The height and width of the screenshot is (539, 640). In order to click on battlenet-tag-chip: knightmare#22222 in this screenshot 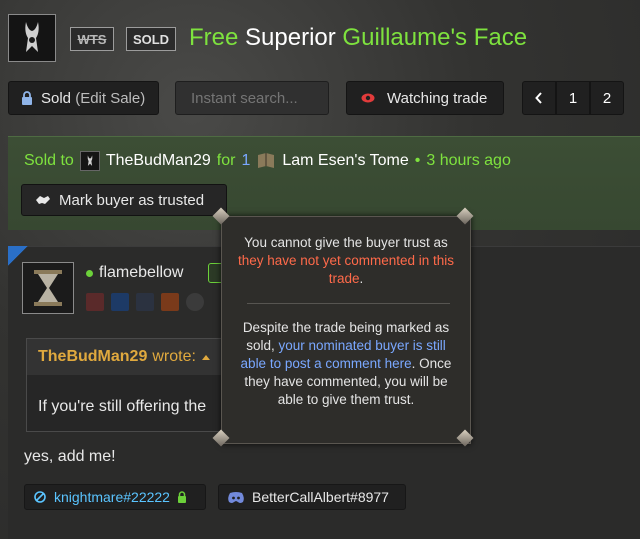, I will do `click(115, 497)`.